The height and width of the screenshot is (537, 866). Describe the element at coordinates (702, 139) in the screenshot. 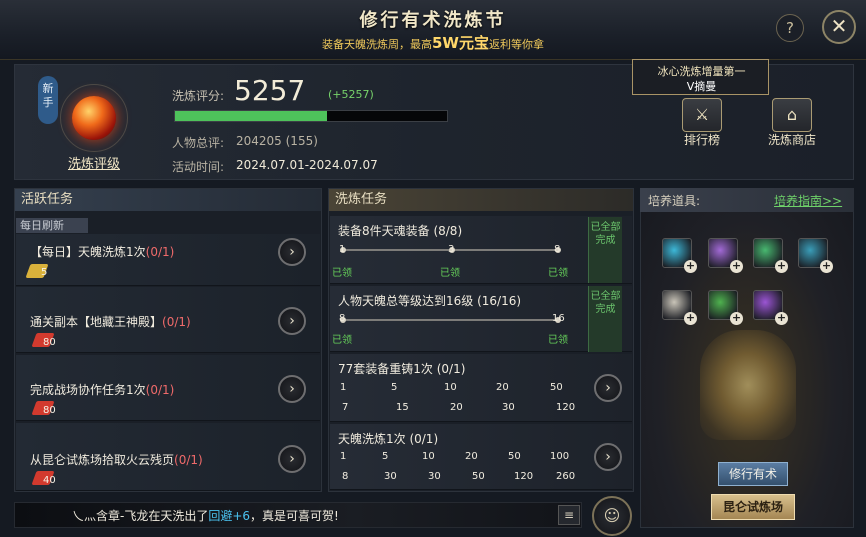

I see `ranking-button-label: 排行榜` at that location.